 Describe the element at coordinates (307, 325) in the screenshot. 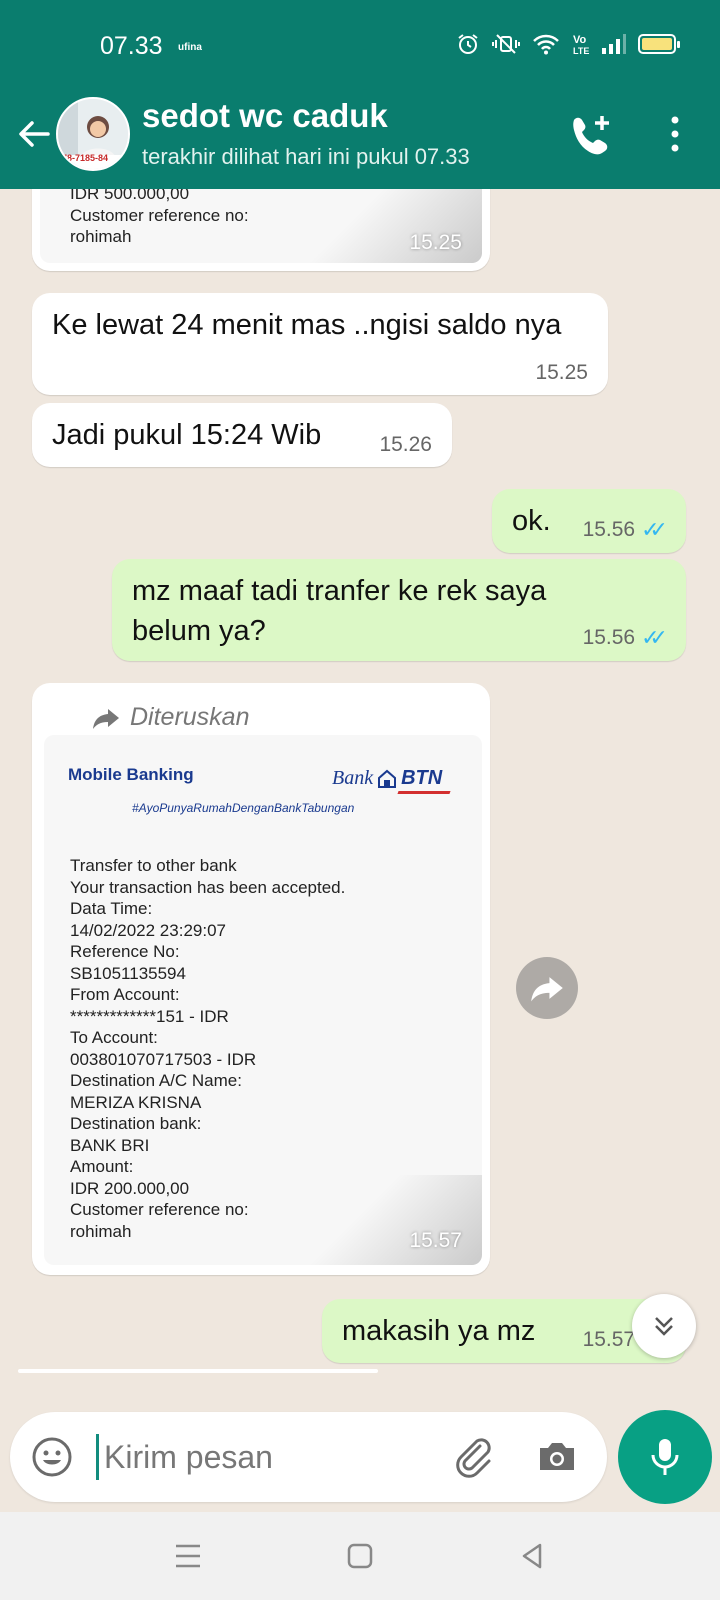

I see `message-text: Ke lewat 24 menit mas ..ngisi saldo nya` at that location.